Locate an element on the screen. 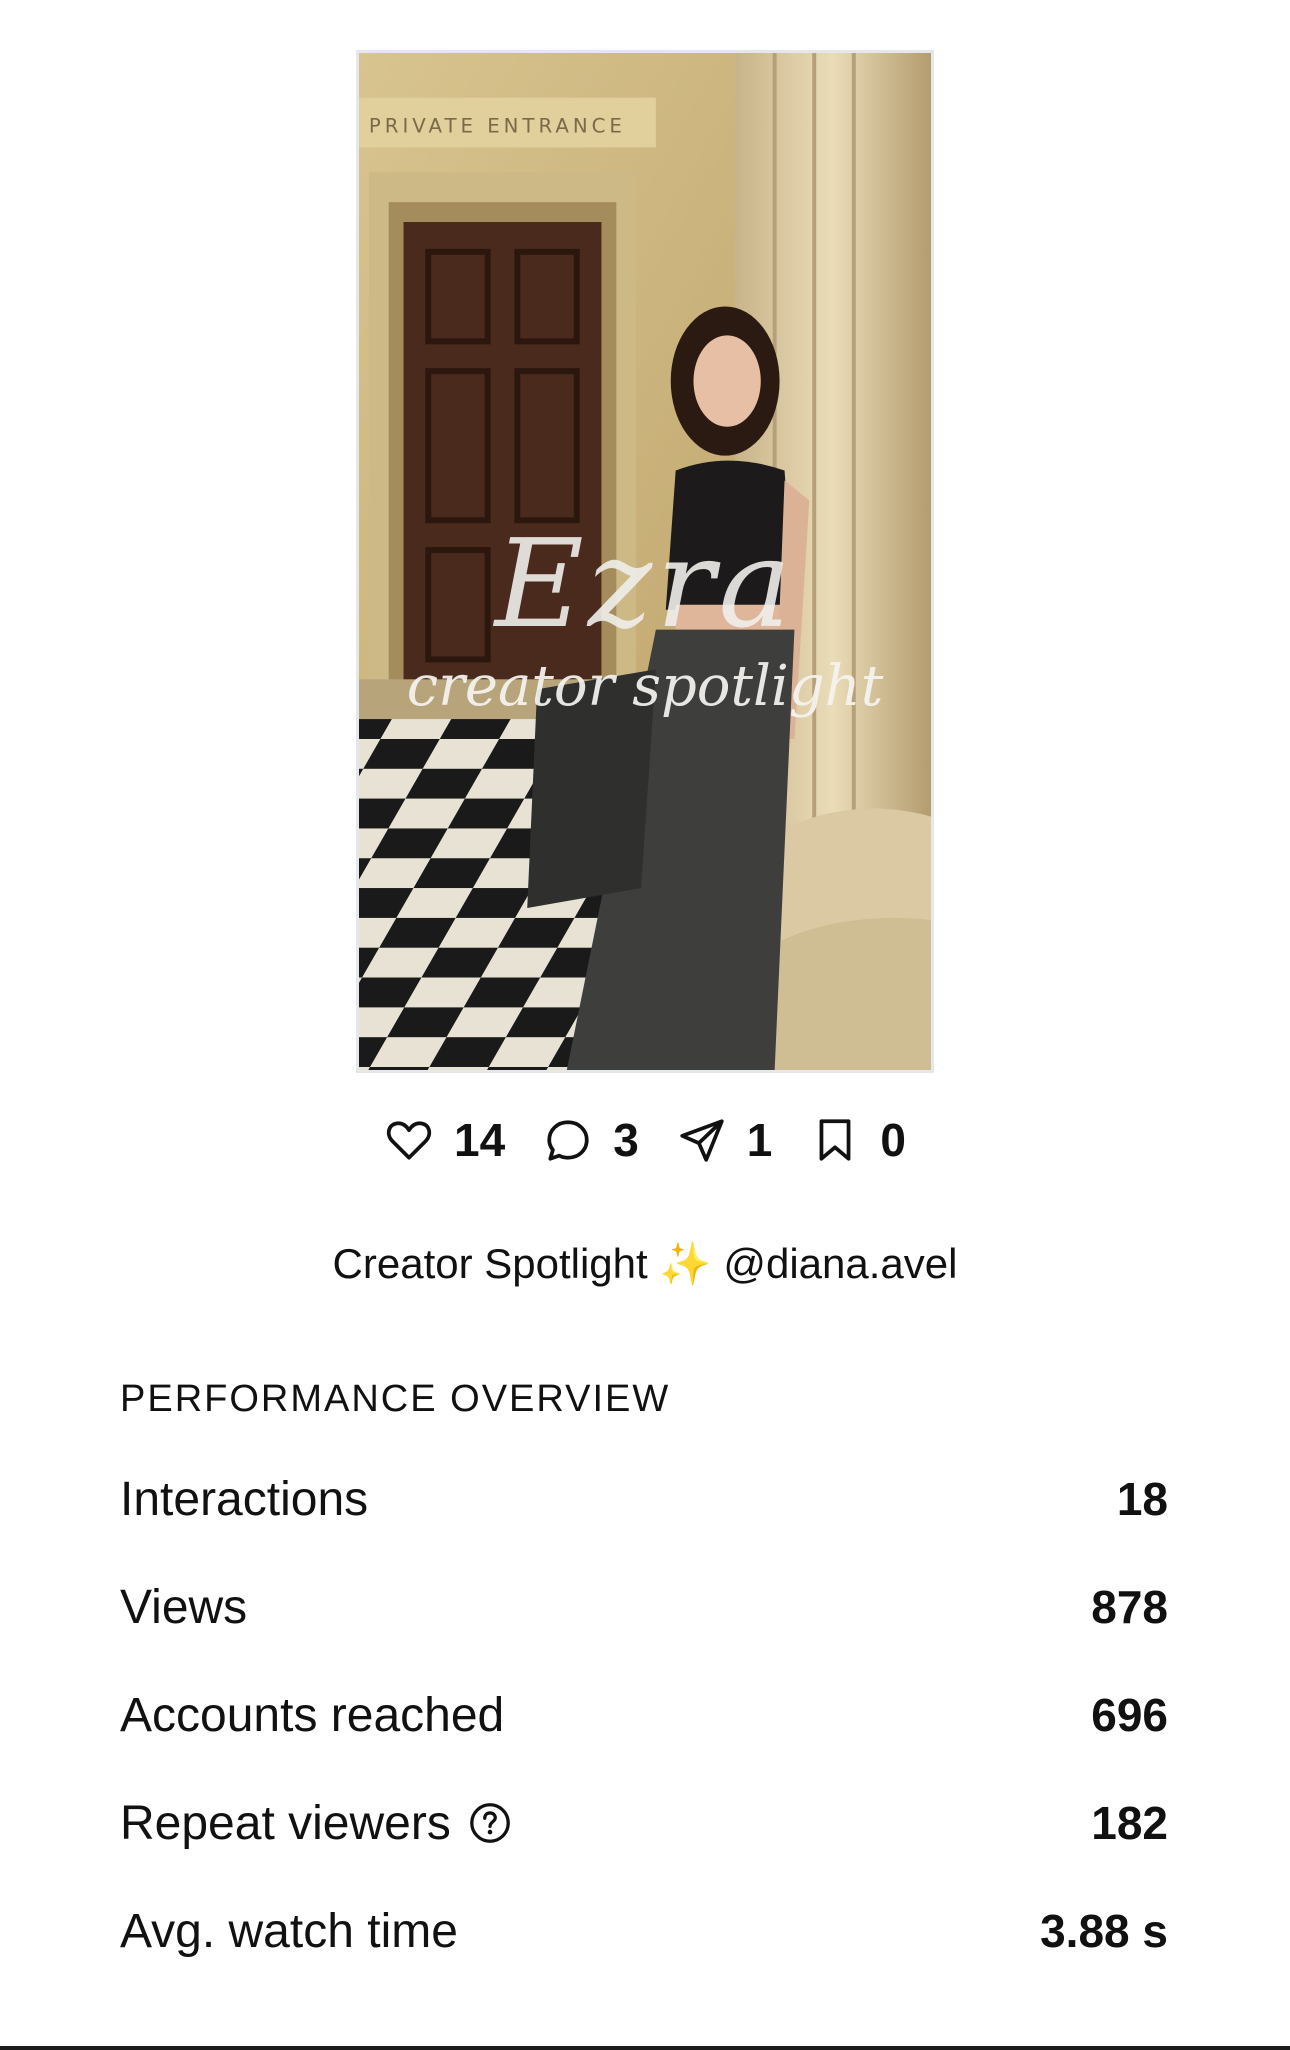 Image resolution: width=1290 pixels, height=2050 pixels. metric-label-group: Repeat viewers is located at coordinates (316, 1823).